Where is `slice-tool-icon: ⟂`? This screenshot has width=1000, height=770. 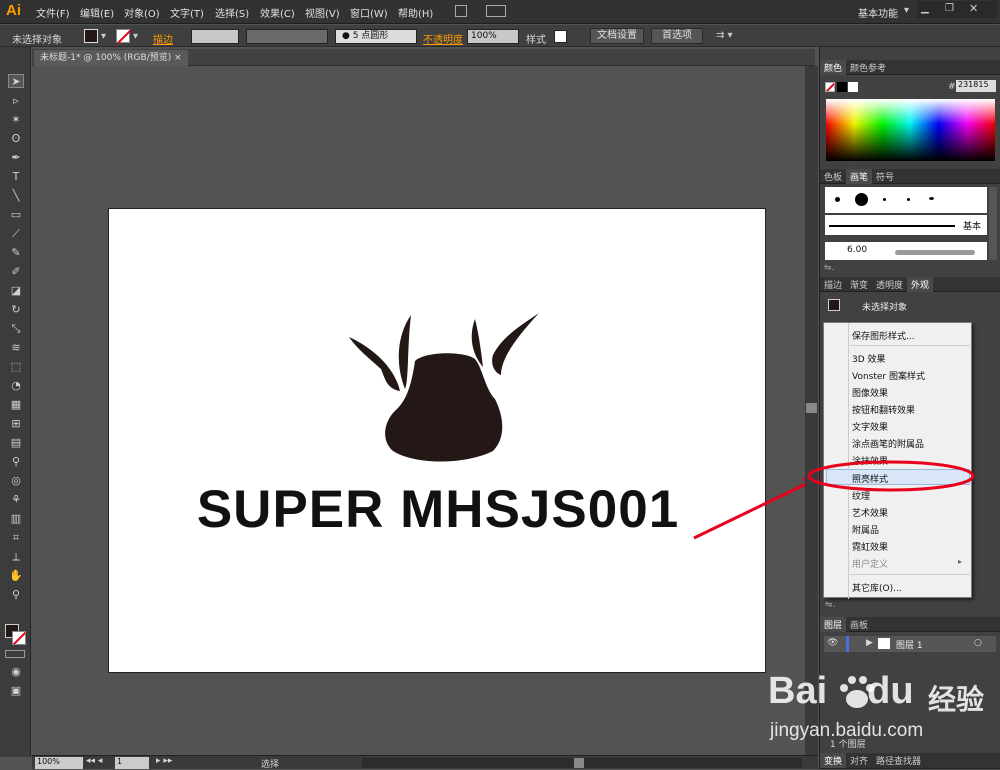 slice-tool-icon: ⟂ is located at coordinates (16, 557).